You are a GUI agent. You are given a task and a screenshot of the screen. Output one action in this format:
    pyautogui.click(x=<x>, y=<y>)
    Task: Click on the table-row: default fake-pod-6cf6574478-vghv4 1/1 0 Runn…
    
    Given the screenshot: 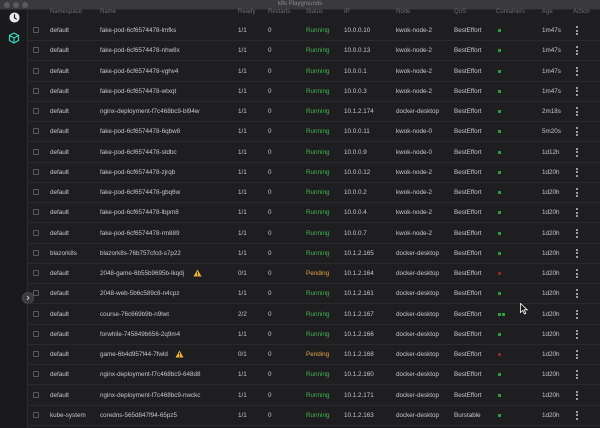 What is the action you would take?
    pyautogui.click(x=314, y=72)
    